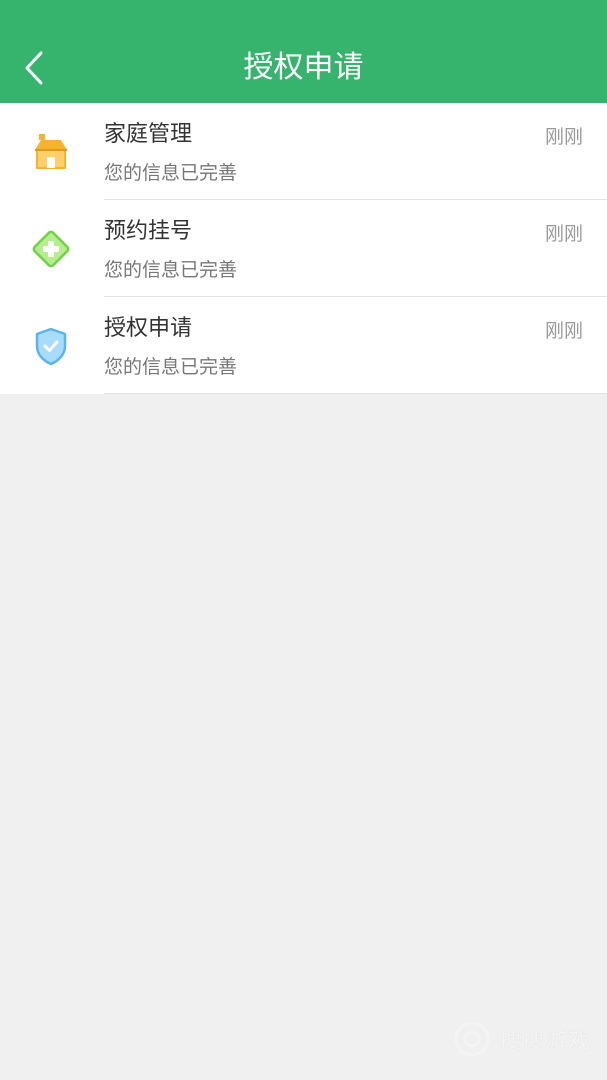 The height and width of the screenshot is (1080, 607). What do you see at coordinates (148, 134) in the screenshot?
I see `item-label: 家庭管理` at bounding box center [148, 134].